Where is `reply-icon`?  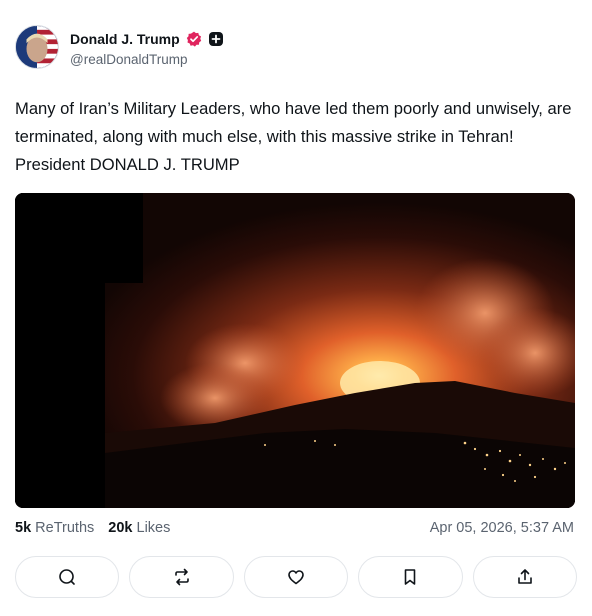 reply-icon is located at coordinates (67, 577).